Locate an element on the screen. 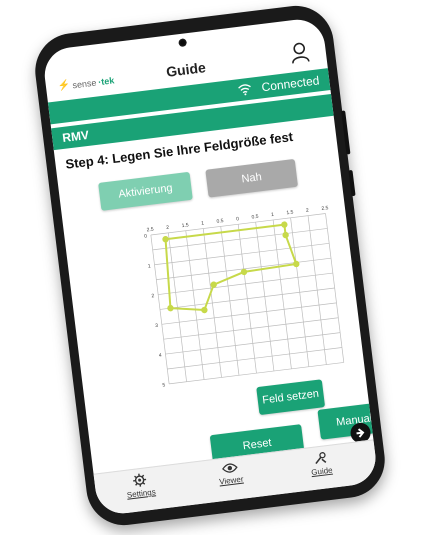  user-icon is located at coordinates (299, 52).